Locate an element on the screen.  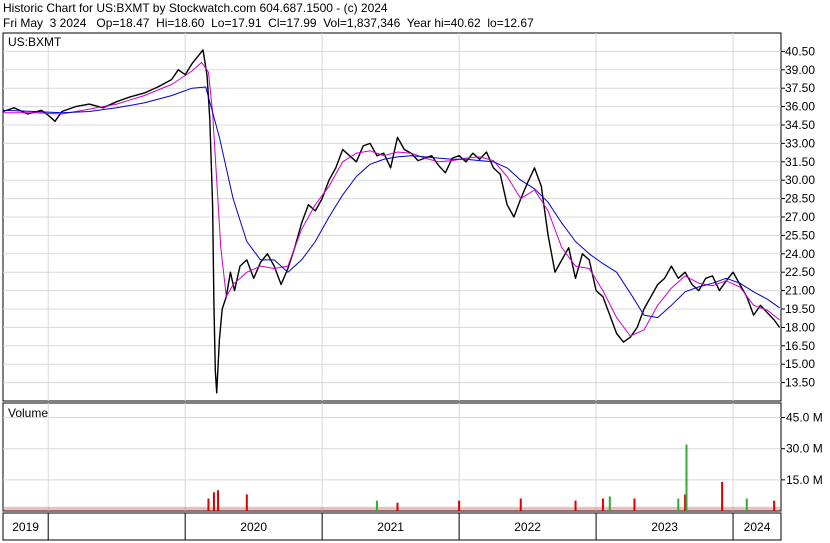
price-tick-label: 33.00 is located at coordinates (800, 143).